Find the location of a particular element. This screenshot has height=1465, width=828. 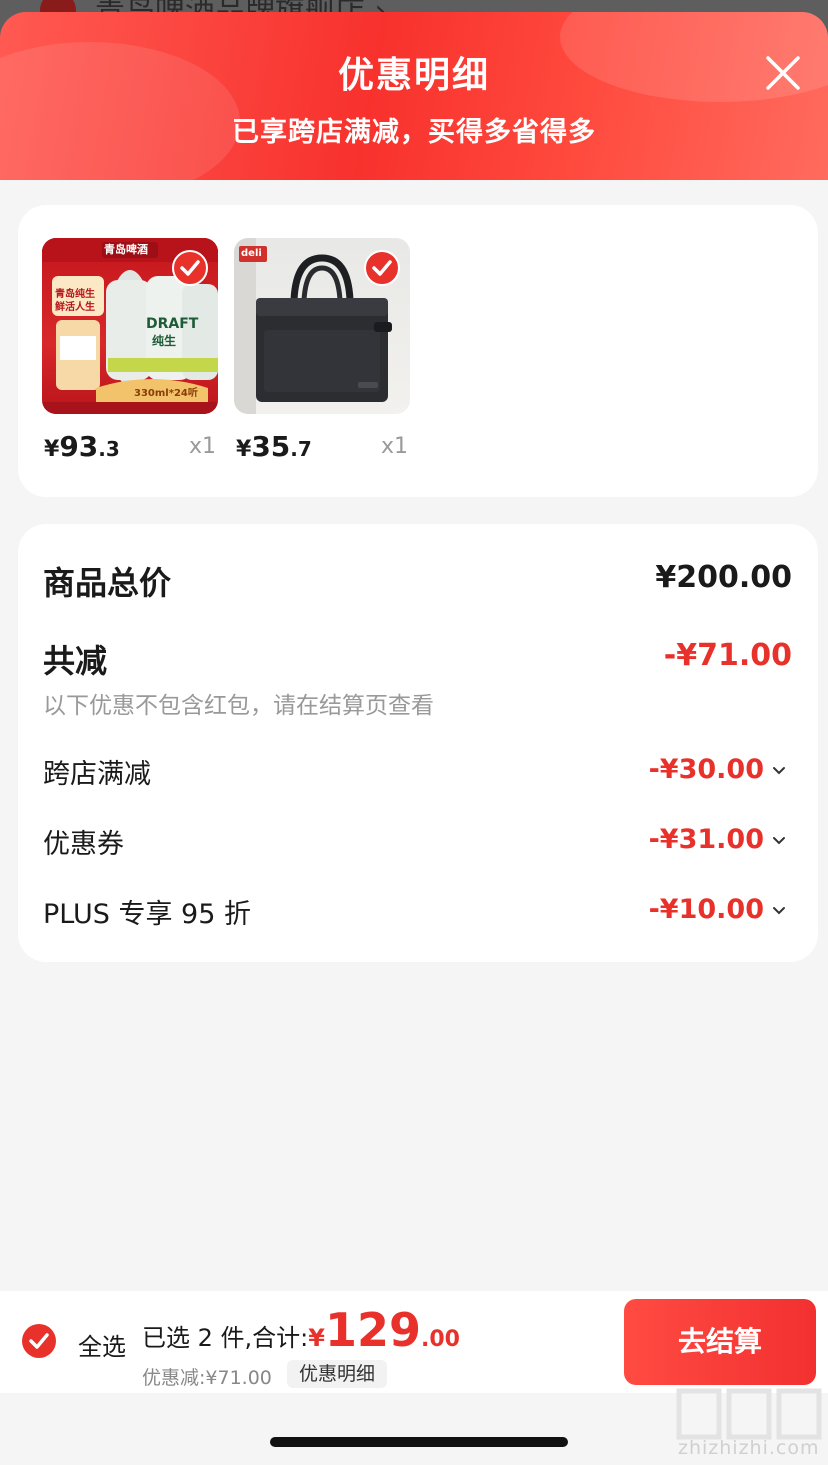

product-can-text: DRAFT is located at coordinates (172, 324).